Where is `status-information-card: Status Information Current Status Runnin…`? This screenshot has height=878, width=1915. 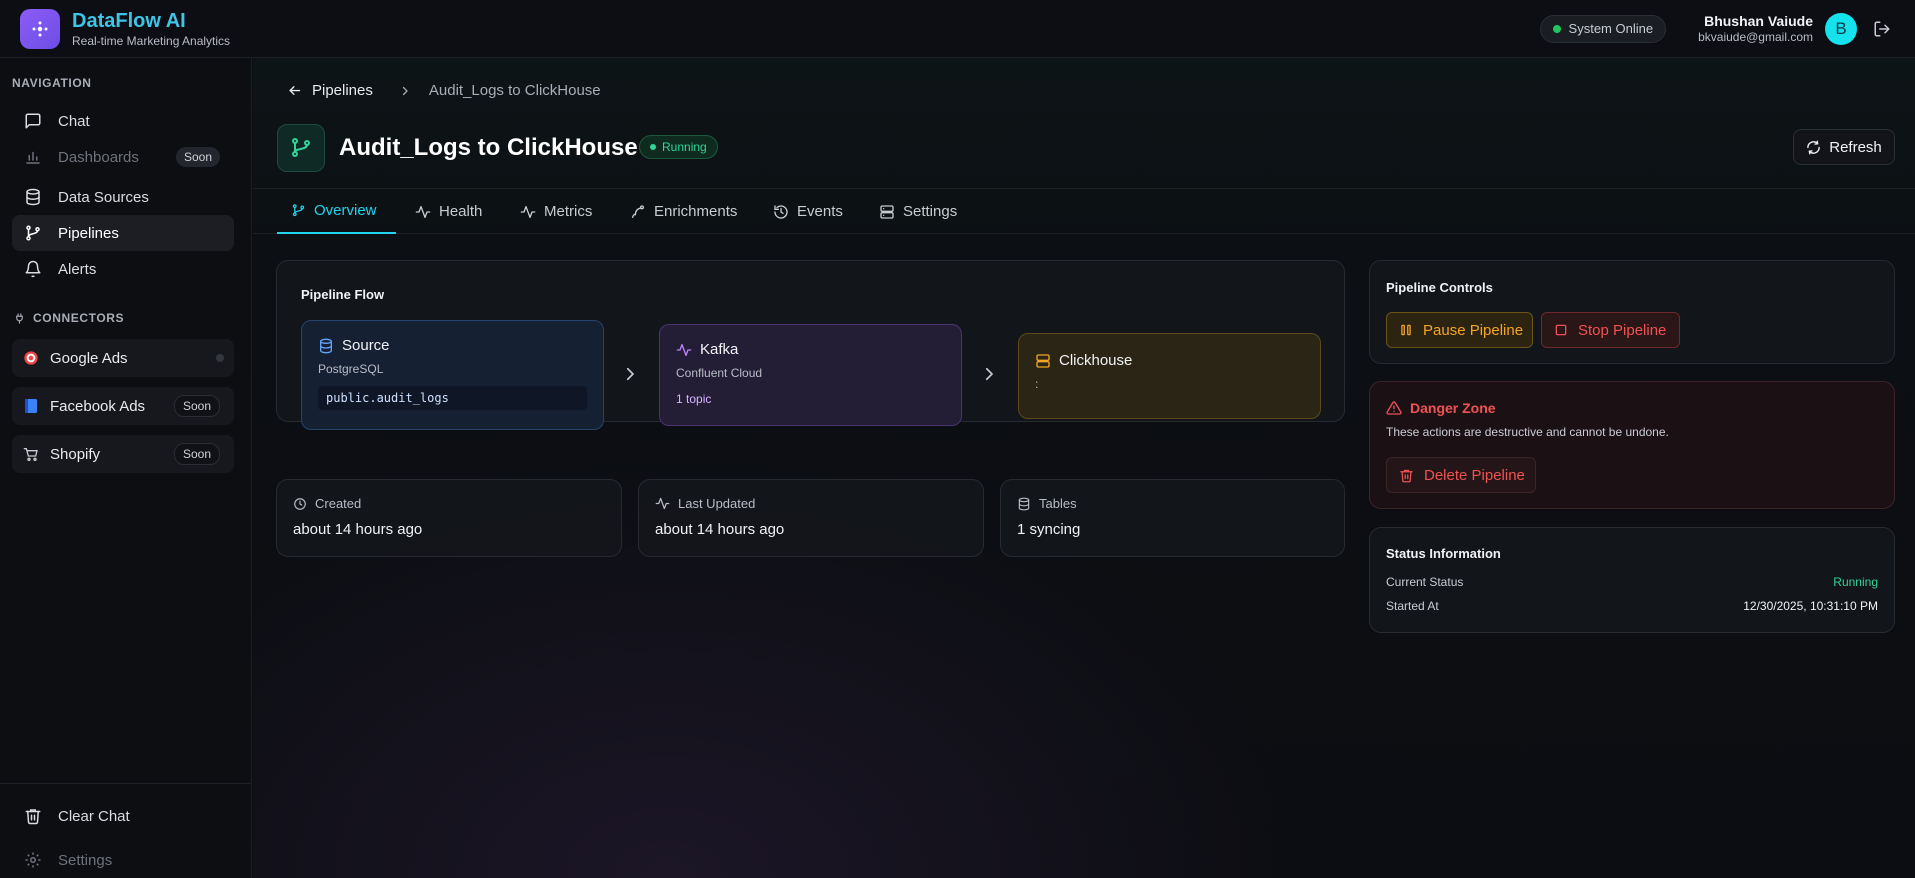
status-information-card: Status Information Current Status Runnin… is located at coordinates (1632, 580).